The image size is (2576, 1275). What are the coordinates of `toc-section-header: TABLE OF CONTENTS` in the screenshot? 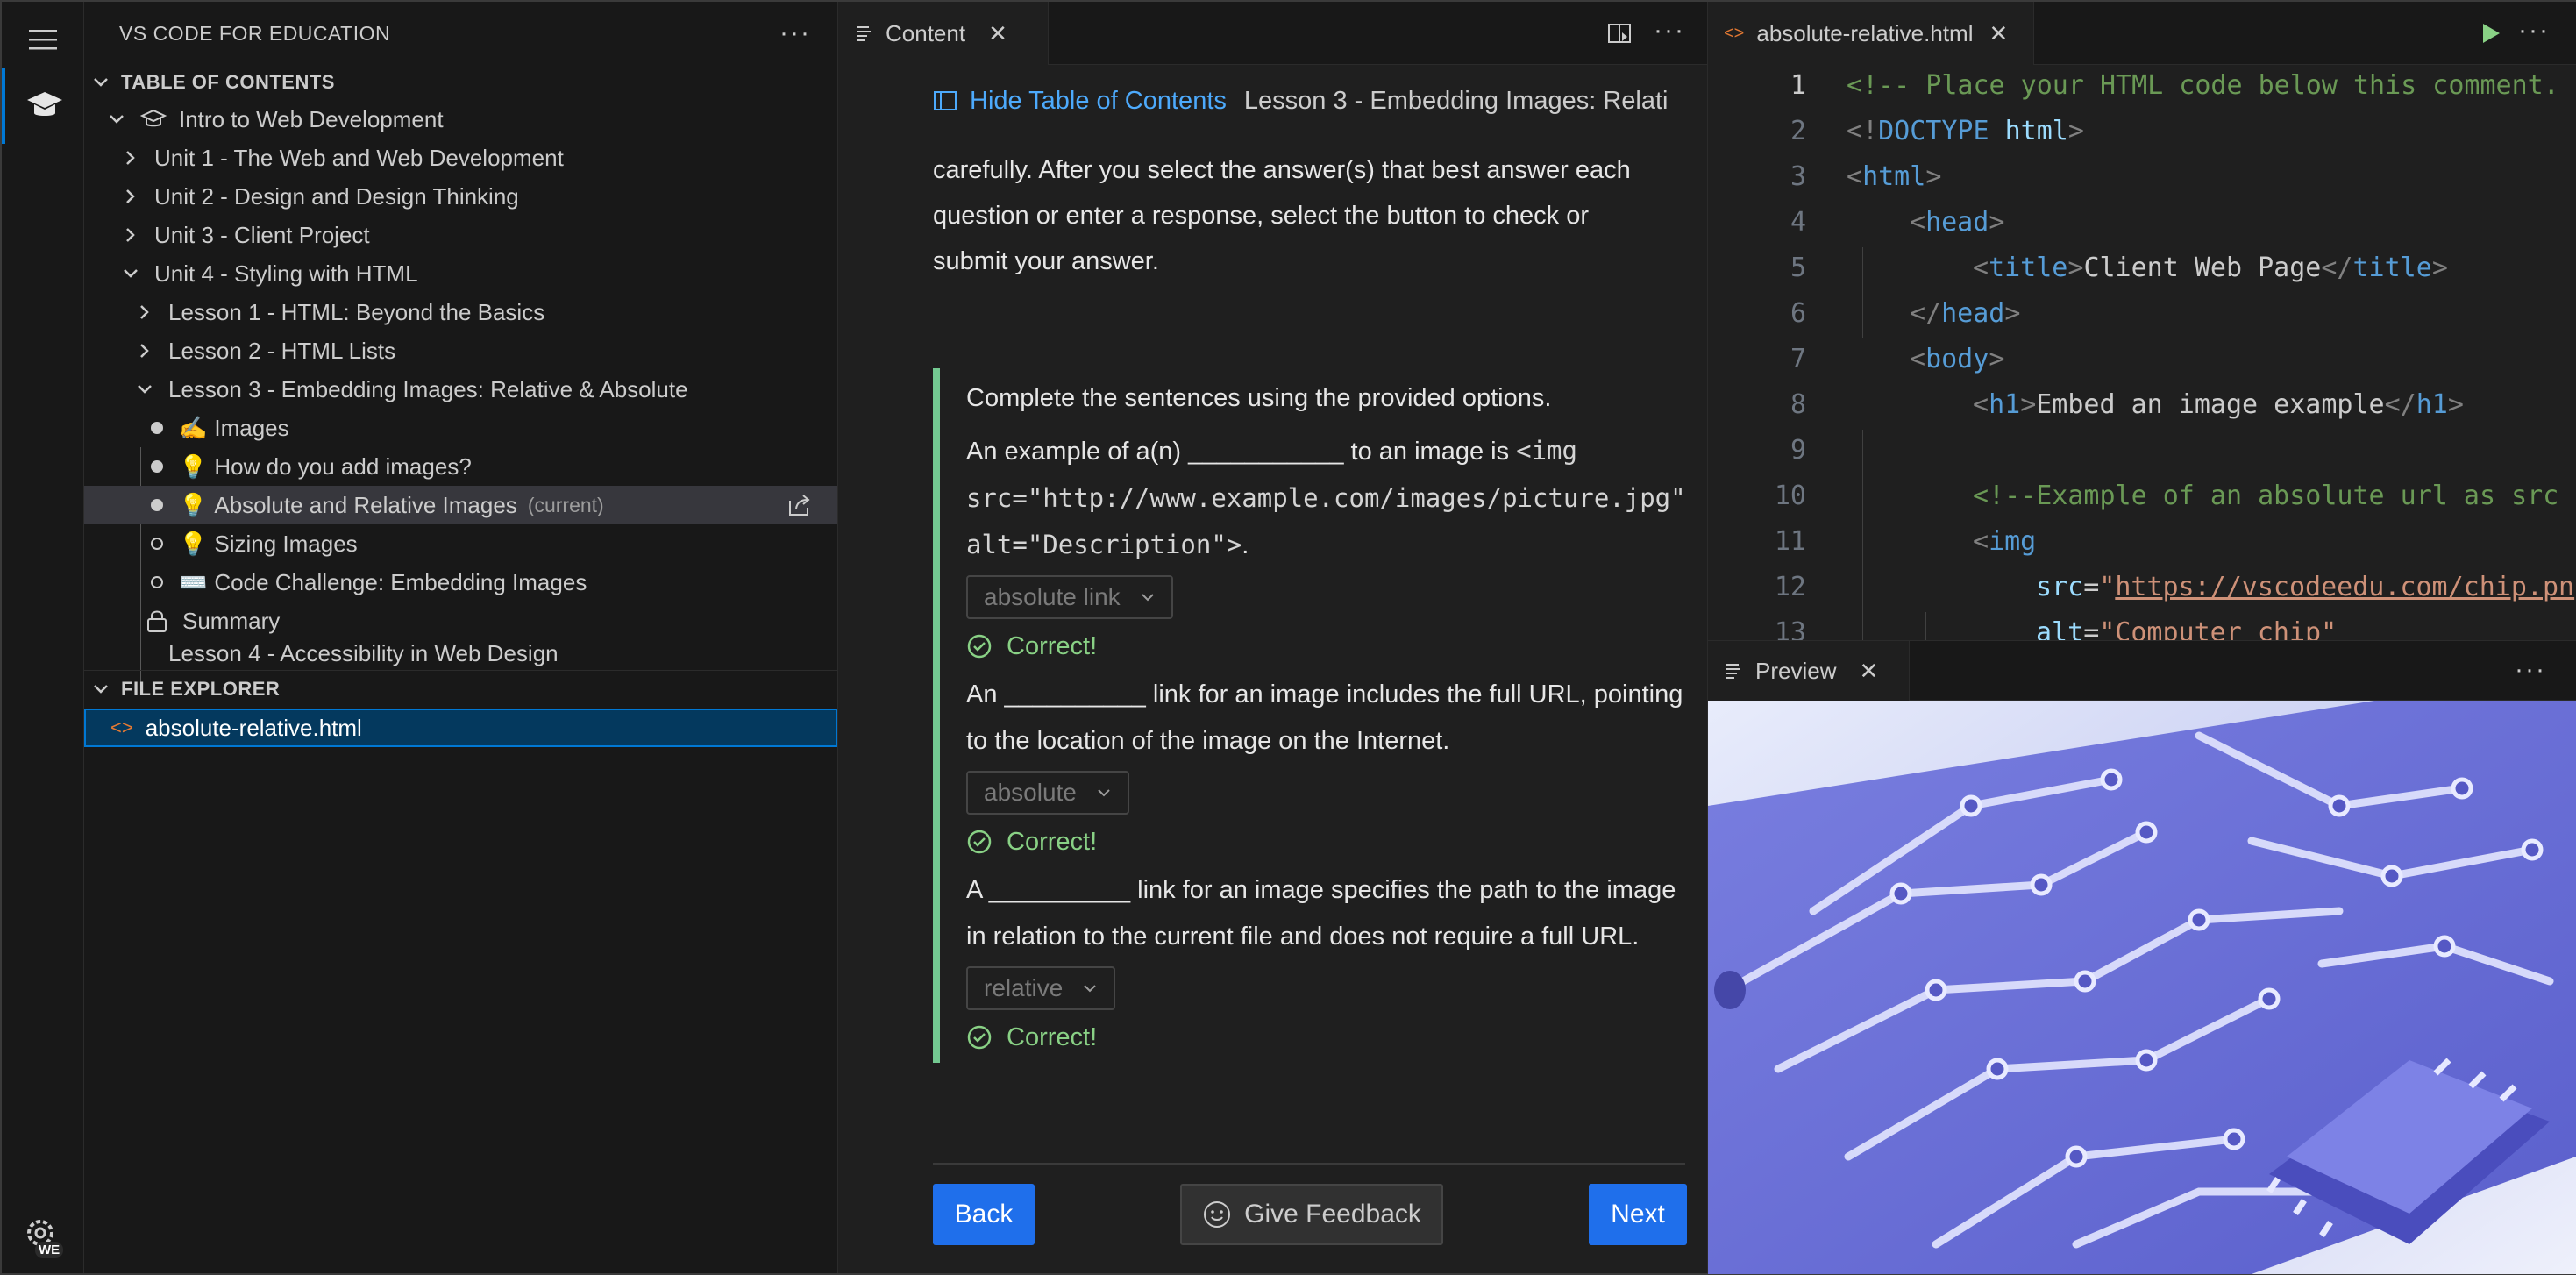 It's located at (460, 82).